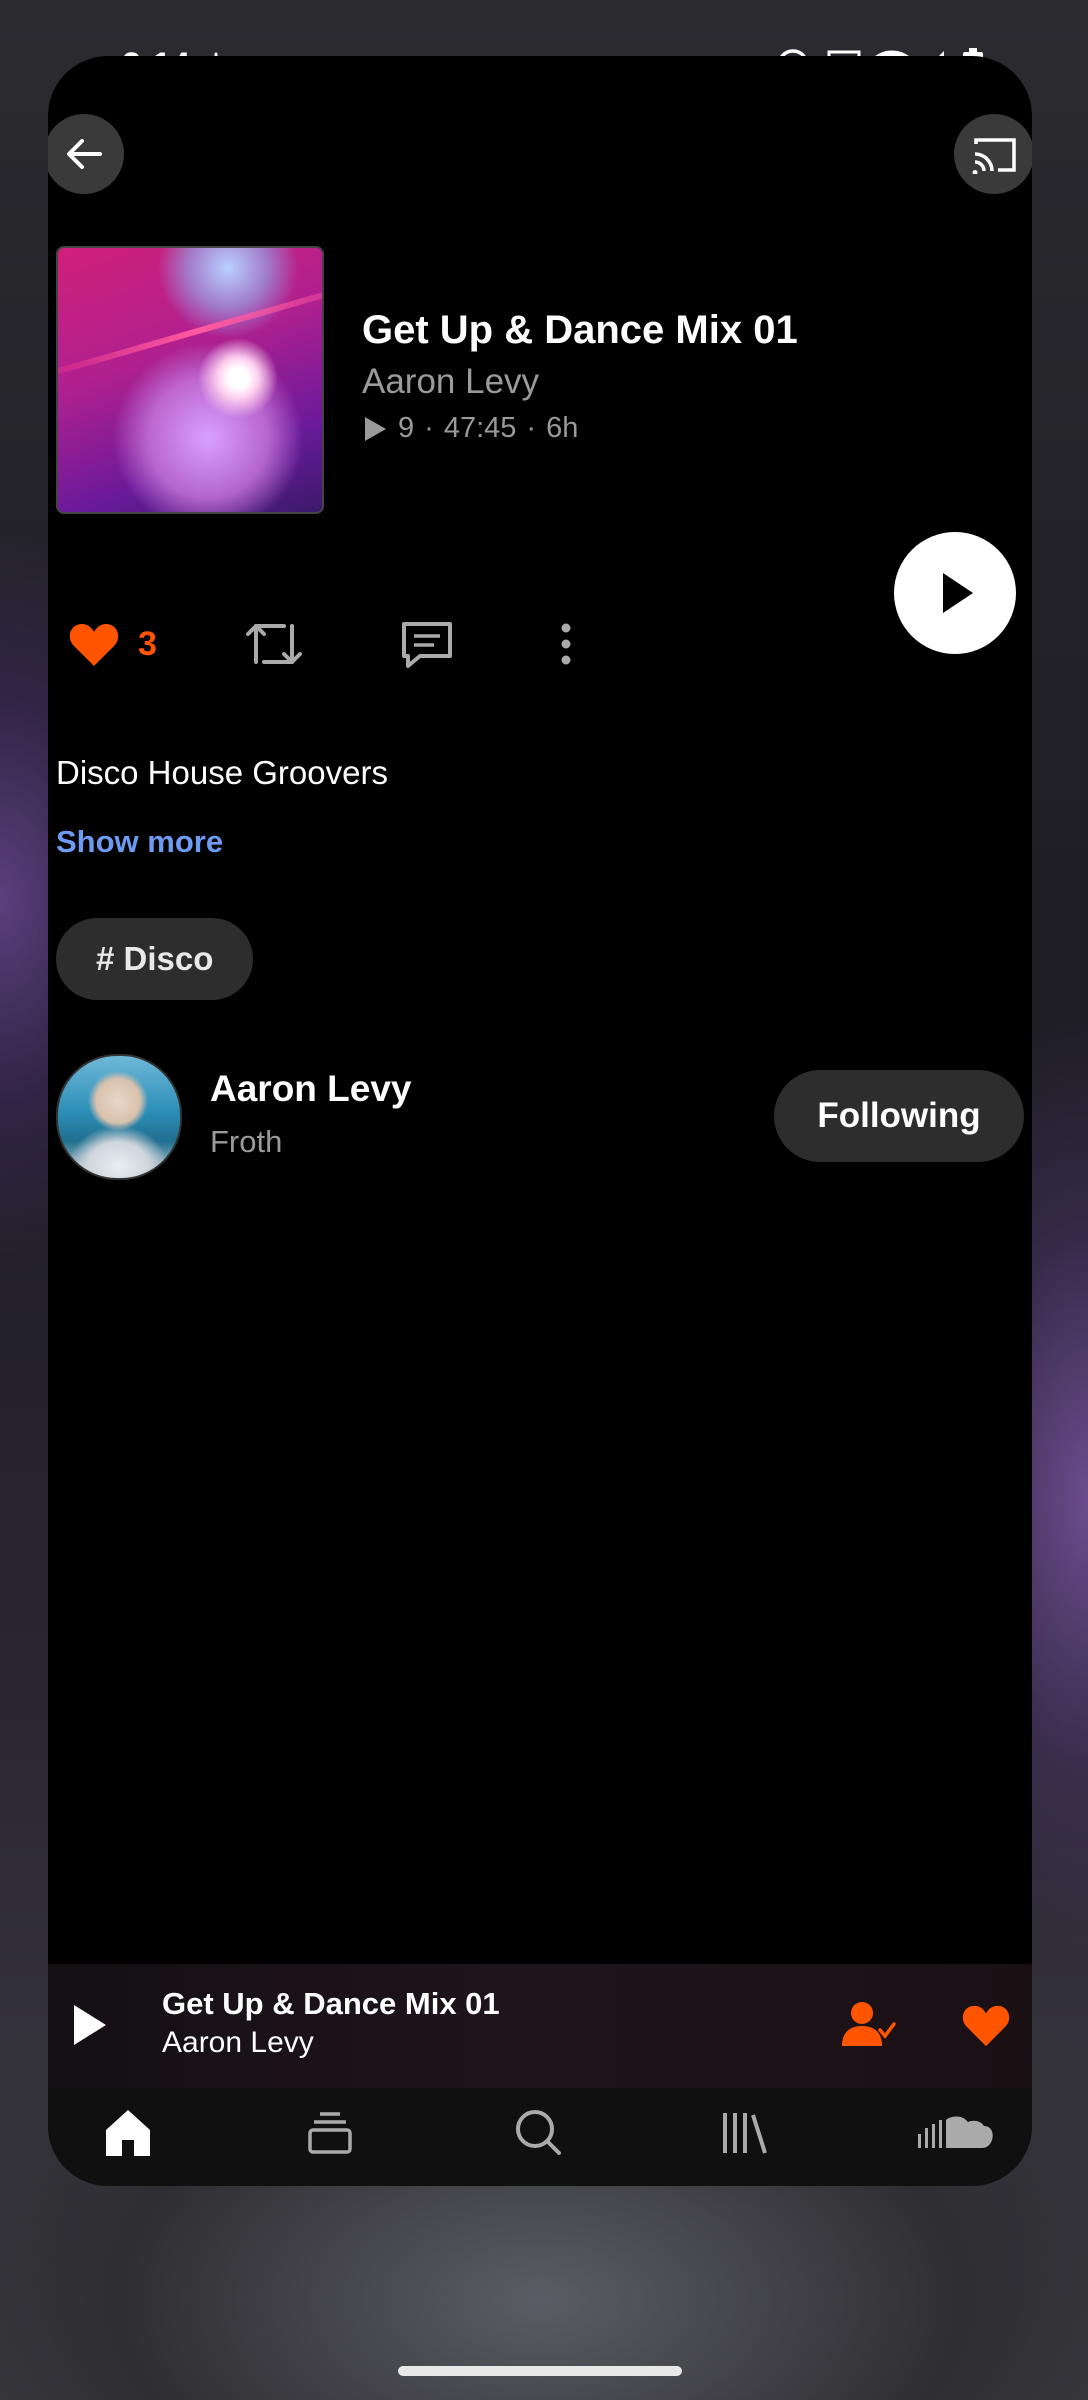 The width and height of the screenshot is (1088, 2400). I want to click on uploader-subtitle: Froth, so click(246, 1141).